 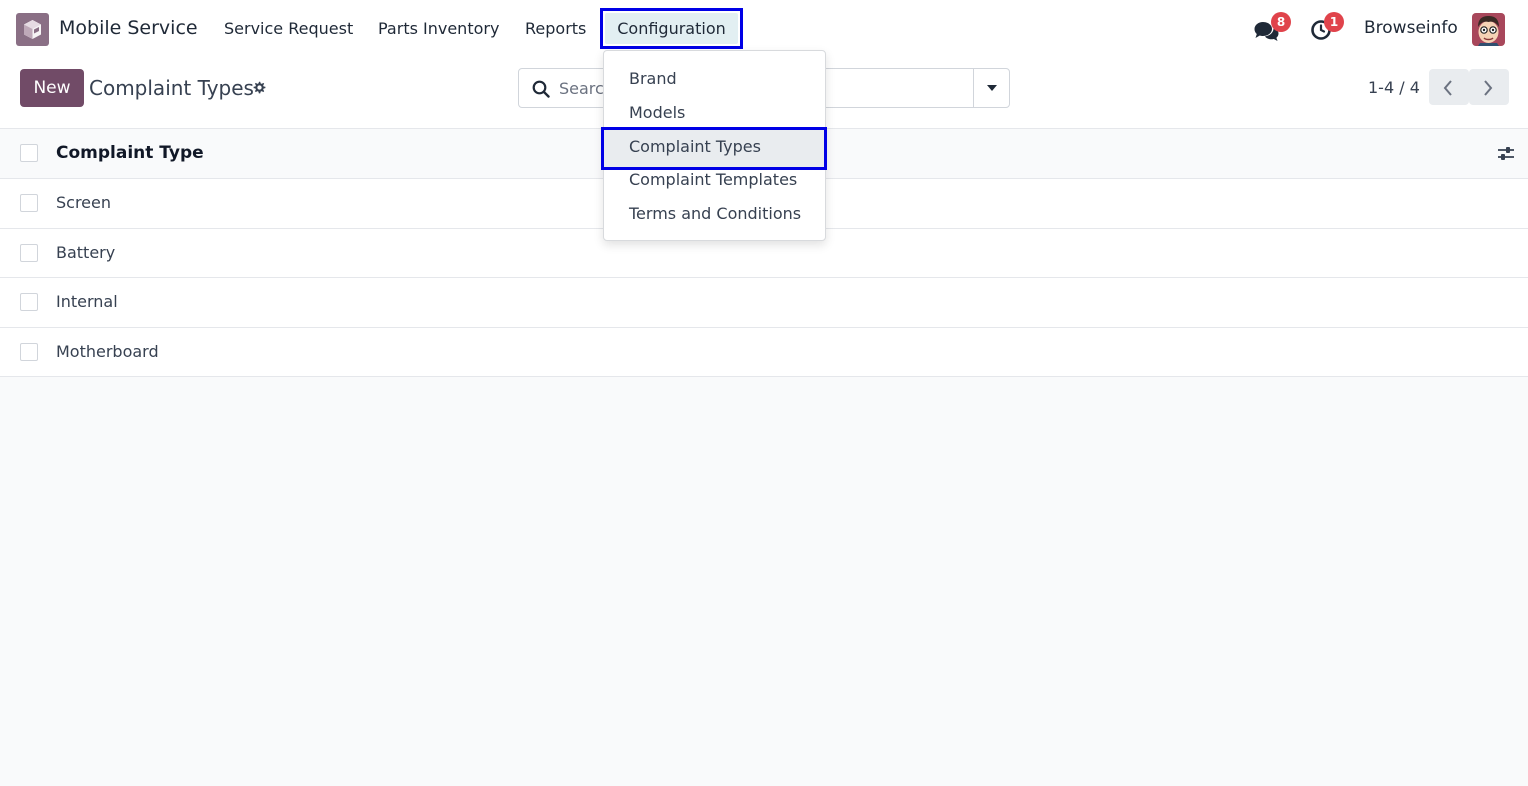 I want to click on pager-next-button, so click(x=1489, y=87).